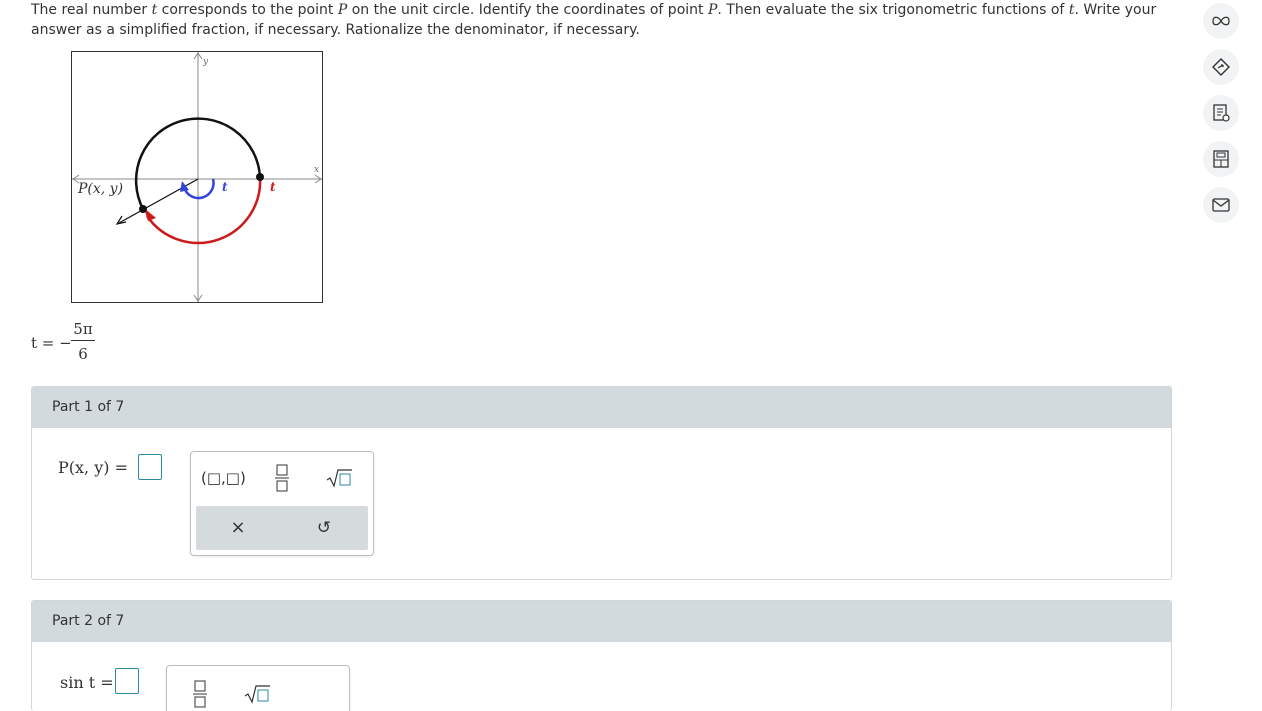 Image resolution: width=1262 pixels, height=711 pixels. What do you see at coordinates (198, 189) in the screenshot?
I see `blue-angle-arc` at bounding box center [198, 189].